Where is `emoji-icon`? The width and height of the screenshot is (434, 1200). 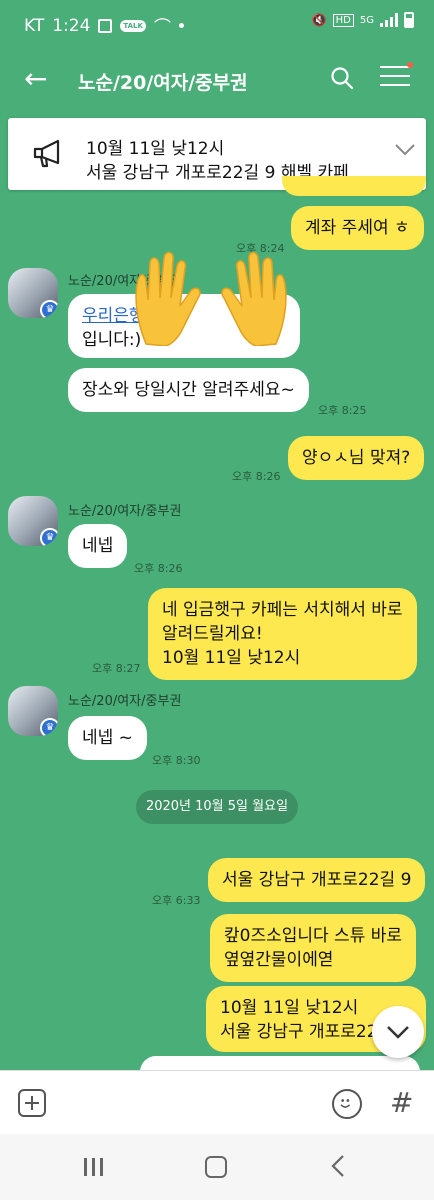 emoji-icon is located at coordinates (347, 1104).